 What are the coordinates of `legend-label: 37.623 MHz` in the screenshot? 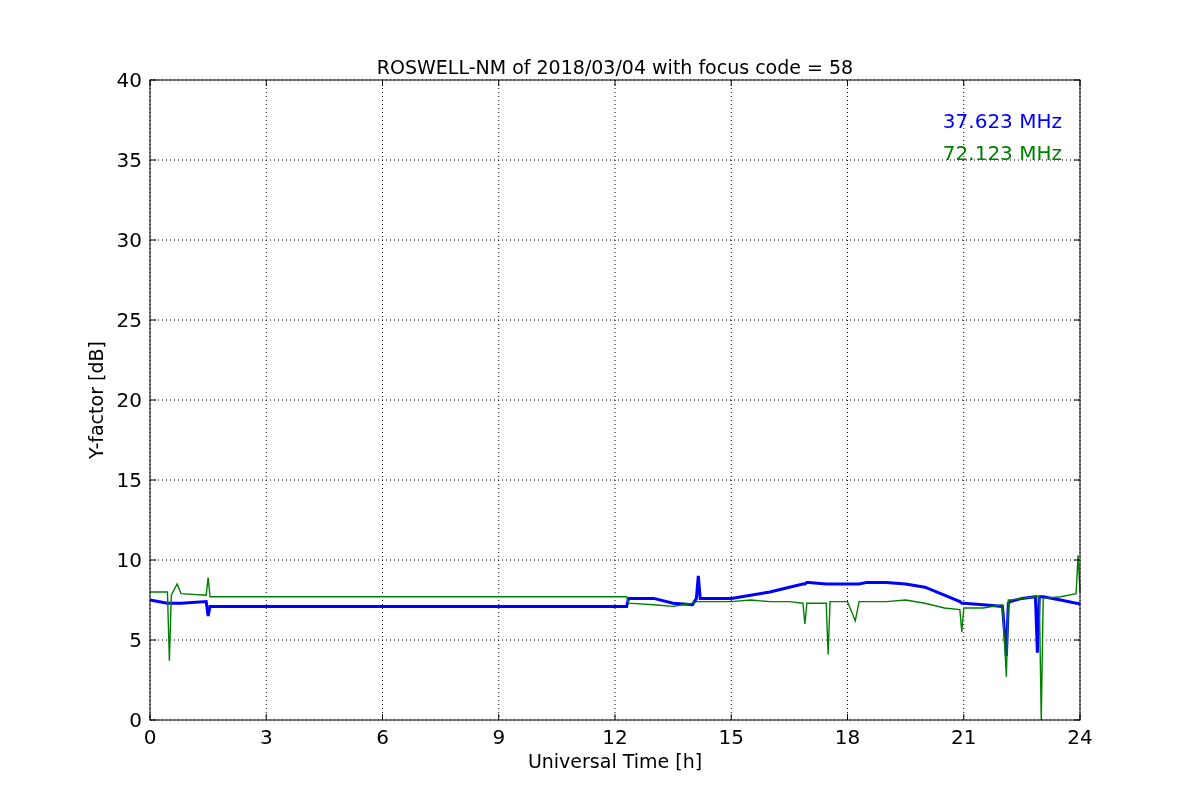 It's located at (1002, 121).